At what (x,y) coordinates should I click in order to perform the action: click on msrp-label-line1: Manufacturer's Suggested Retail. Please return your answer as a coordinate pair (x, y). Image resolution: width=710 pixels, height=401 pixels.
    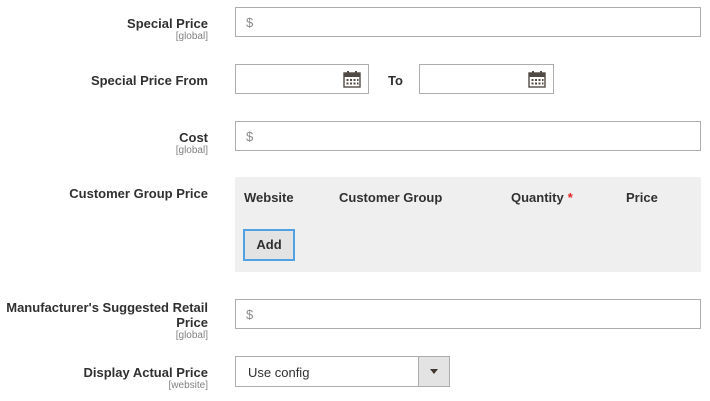
    Looking at the image, I should click on (107, 307).